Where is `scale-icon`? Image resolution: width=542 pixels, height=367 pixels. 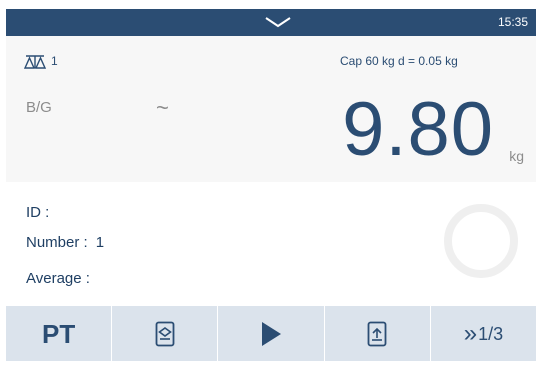
scale-icon is located at coordinates (35, 62).